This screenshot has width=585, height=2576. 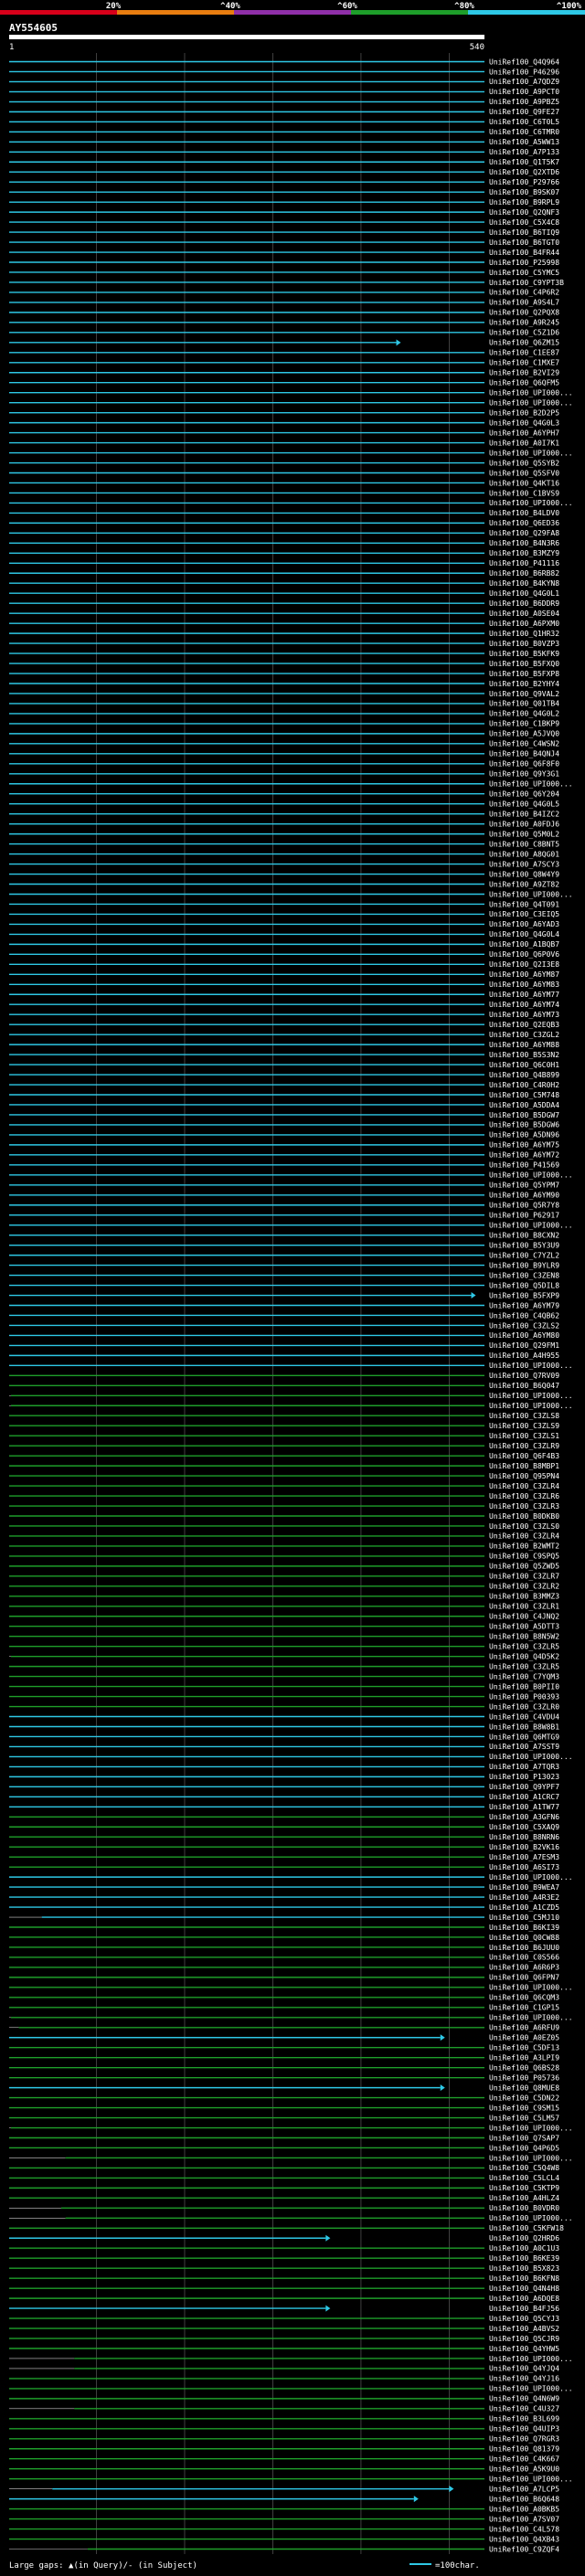 I want to click on hit-label: UniRef100_C6T0L5, so click(x=524, y=122).